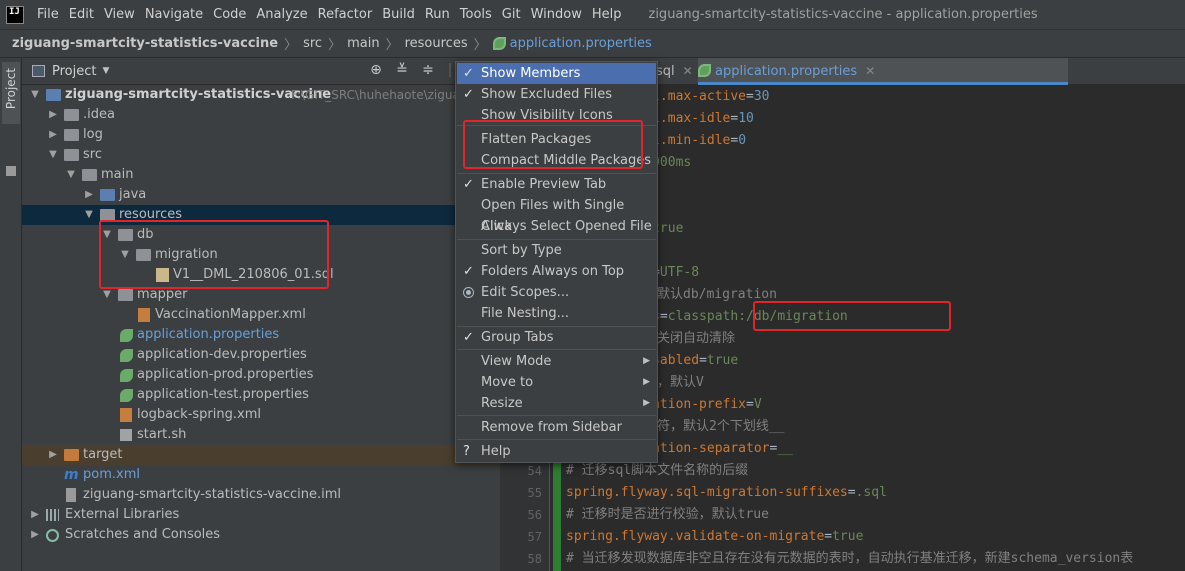 This screenshot has width=1185, height=571. I want to click on menu-edit: Edit, so click(81, 15).